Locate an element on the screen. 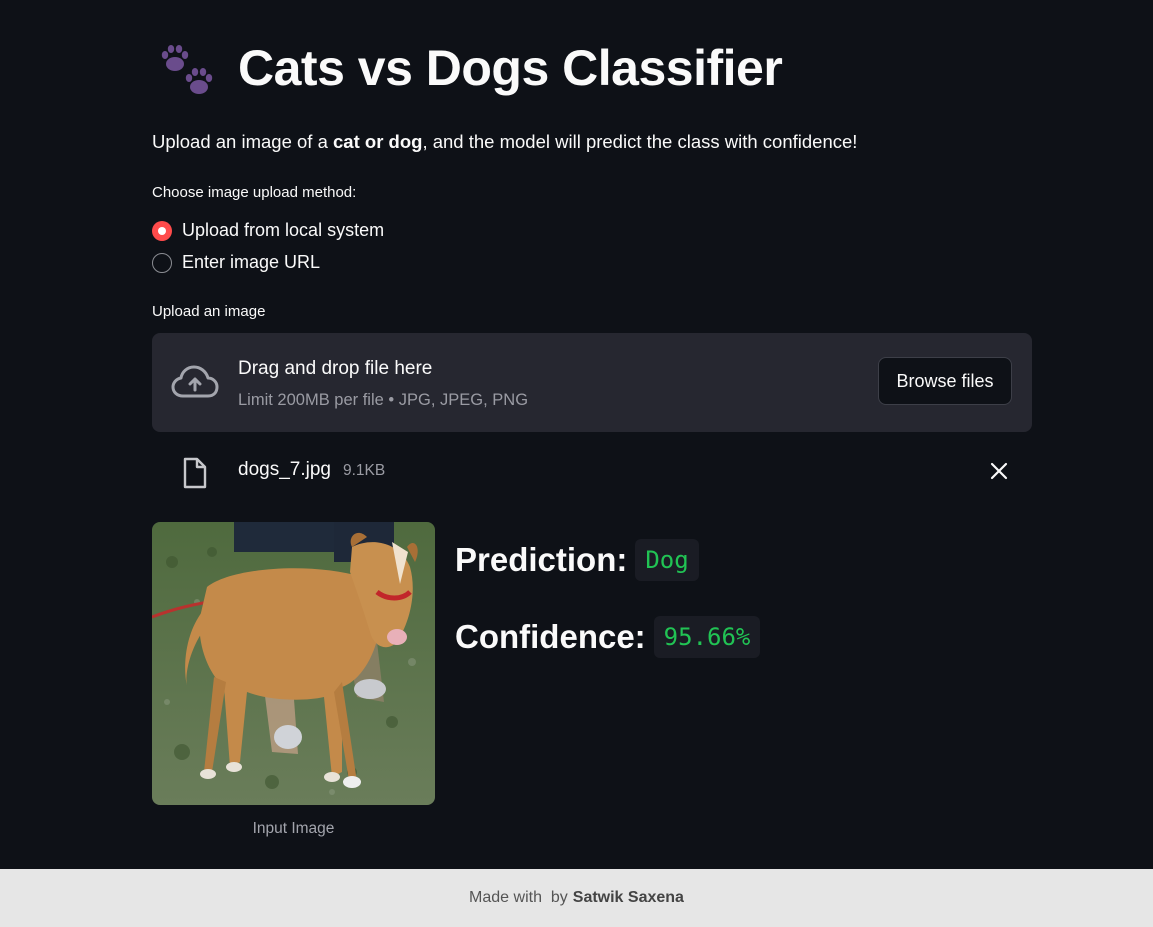  cloud-upload-icon is located at coordinates (195, 384).